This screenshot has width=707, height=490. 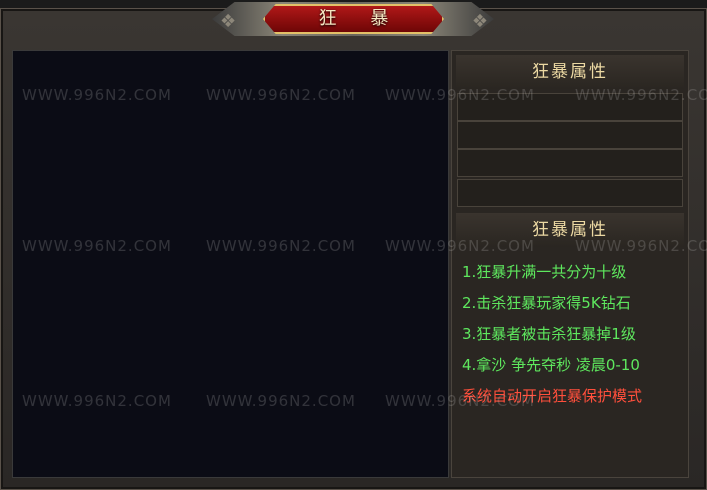 What do you see at coordinates (546, 303) in the screenshot?
I see `rule-line: 2.击杀狂暴玩家得5K钻石` at bounding box center [546, 303].